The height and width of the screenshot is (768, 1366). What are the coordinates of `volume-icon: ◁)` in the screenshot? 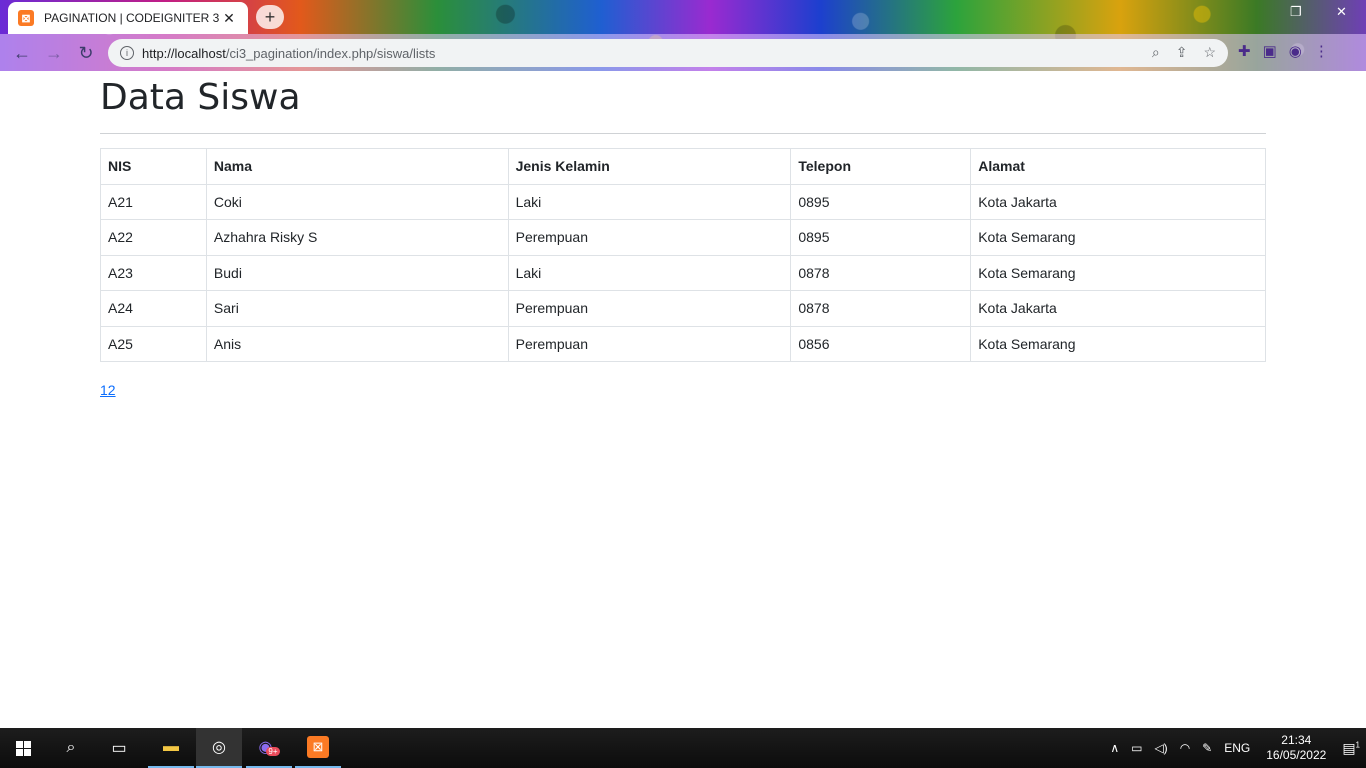 It's located at (1160, 748).